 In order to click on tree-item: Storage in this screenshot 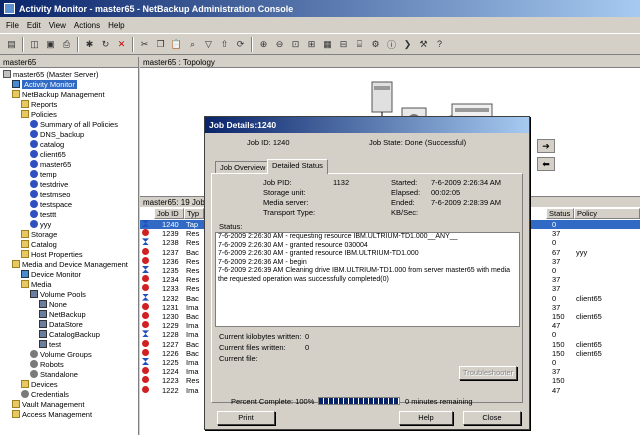, I will do `click(39, 234)`.